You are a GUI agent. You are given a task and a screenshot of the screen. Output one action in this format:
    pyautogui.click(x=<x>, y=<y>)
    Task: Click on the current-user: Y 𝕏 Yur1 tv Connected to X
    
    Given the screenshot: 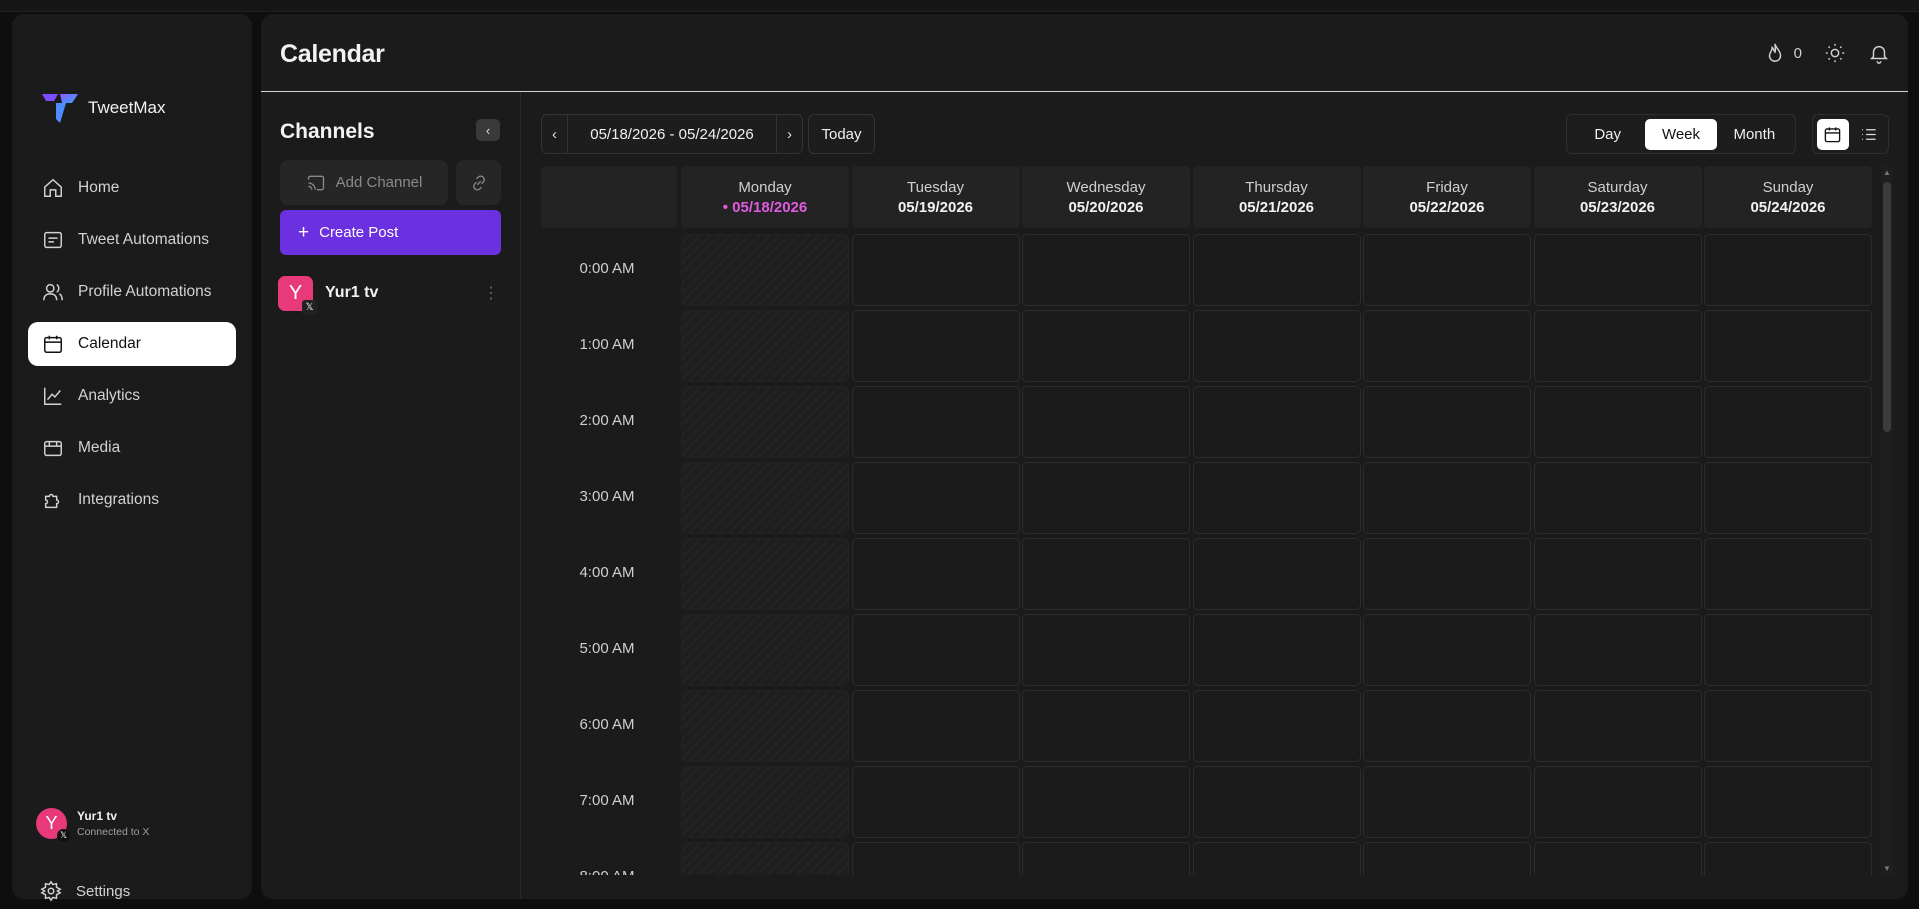 What is the action you would take?
    pyautogui.click(x=92, y=825)
    